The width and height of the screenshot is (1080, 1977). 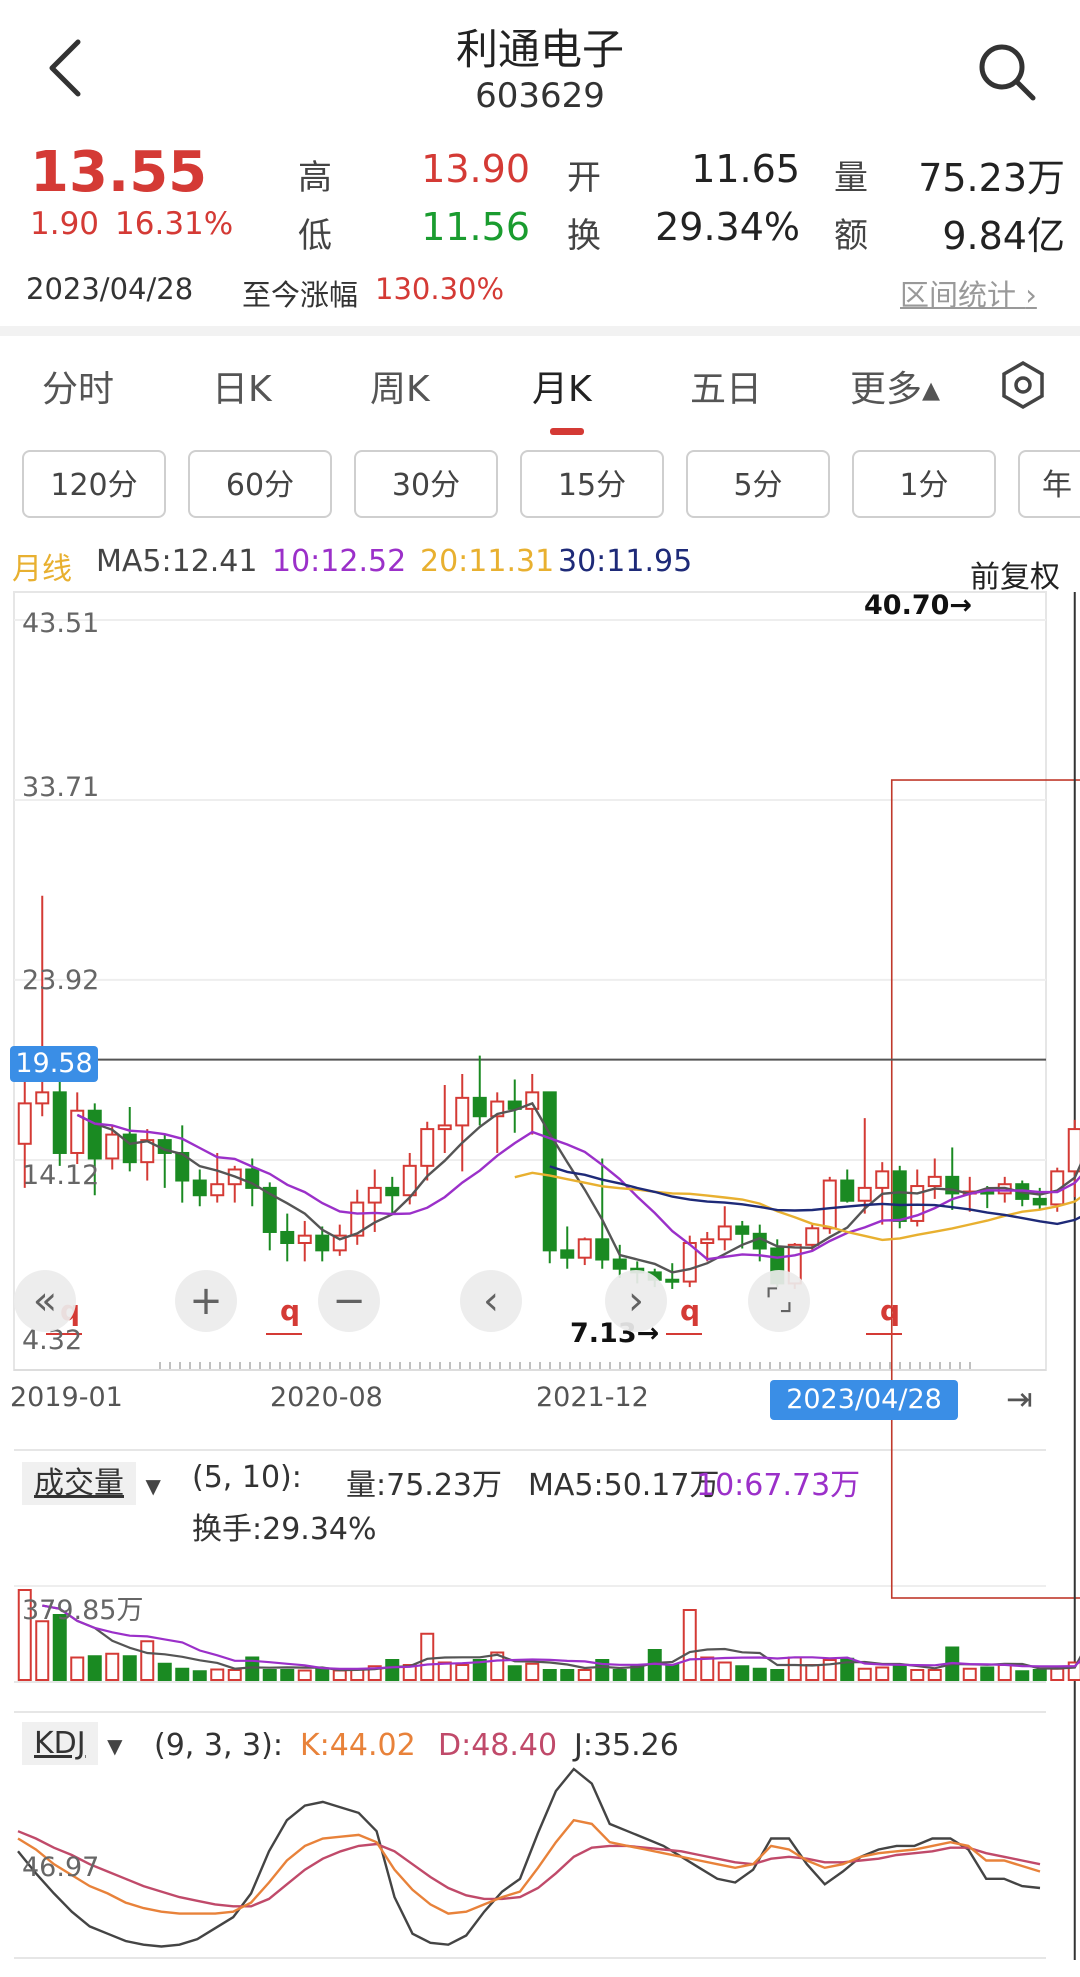 What do you see at coordinates (315, 178) in the screenshot?
I see `high-label: 高` at bounding box center [315, 178].